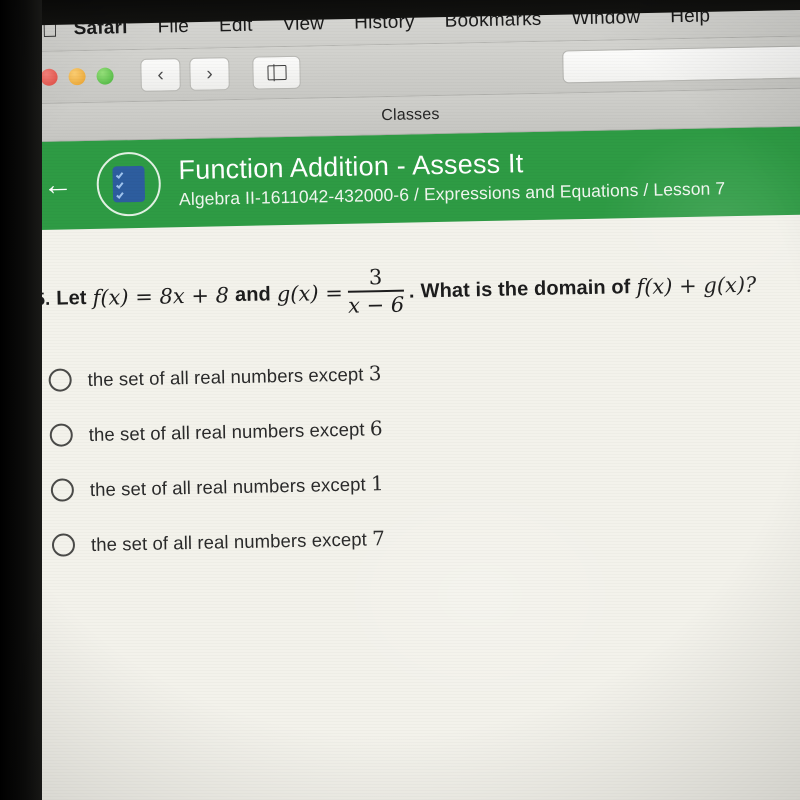 The height and width of the screenshot is (800, 800). I want to click on tab-classes: Classes, so click(410, 114).